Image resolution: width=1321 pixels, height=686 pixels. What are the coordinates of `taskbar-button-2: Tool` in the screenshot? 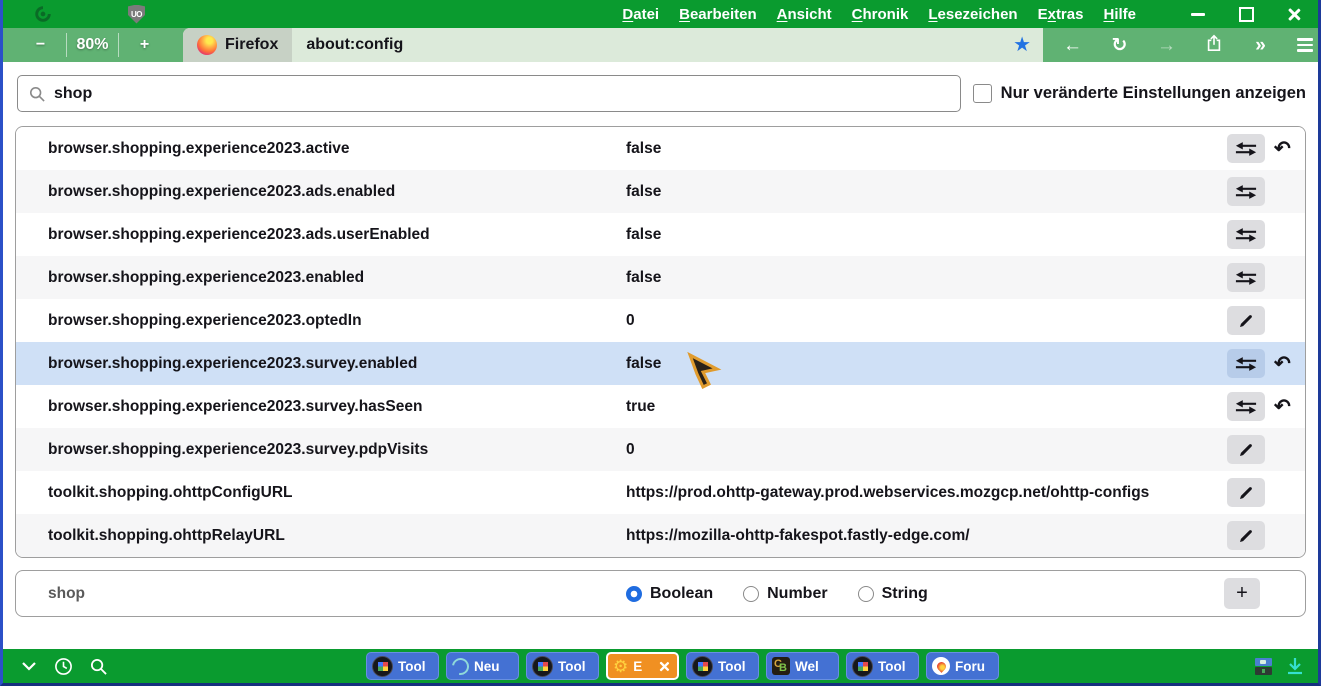 It's located at (562, 666).